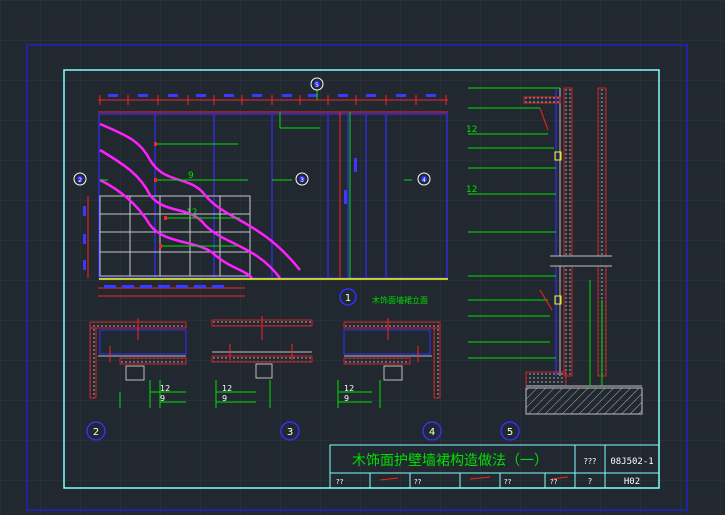  What do you see at coordinates (632, 482) in the screenshot?
I see `page-number: H02` at bounding box center [632, 482].